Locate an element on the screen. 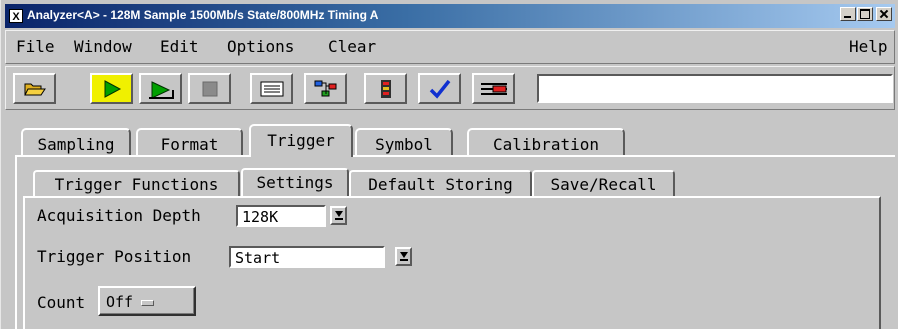 This screenshot has width=898, height=329. run-icon is located at coordinates (112, 88).